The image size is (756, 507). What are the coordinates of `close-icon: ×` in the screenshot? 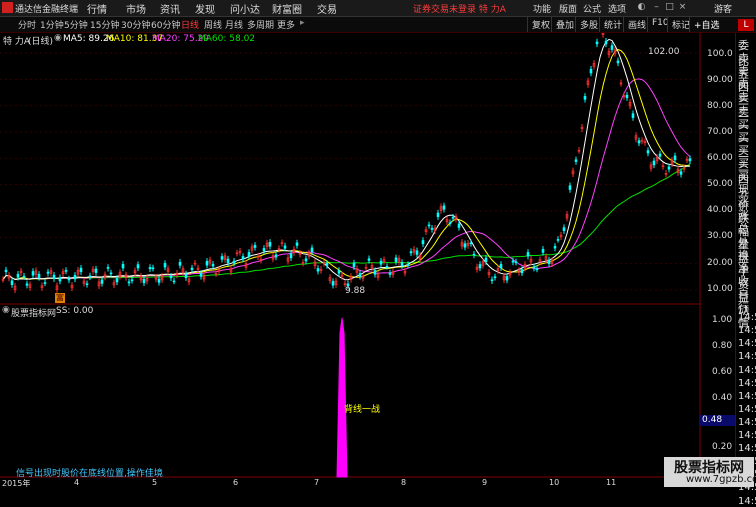 It's located at (682, 7).